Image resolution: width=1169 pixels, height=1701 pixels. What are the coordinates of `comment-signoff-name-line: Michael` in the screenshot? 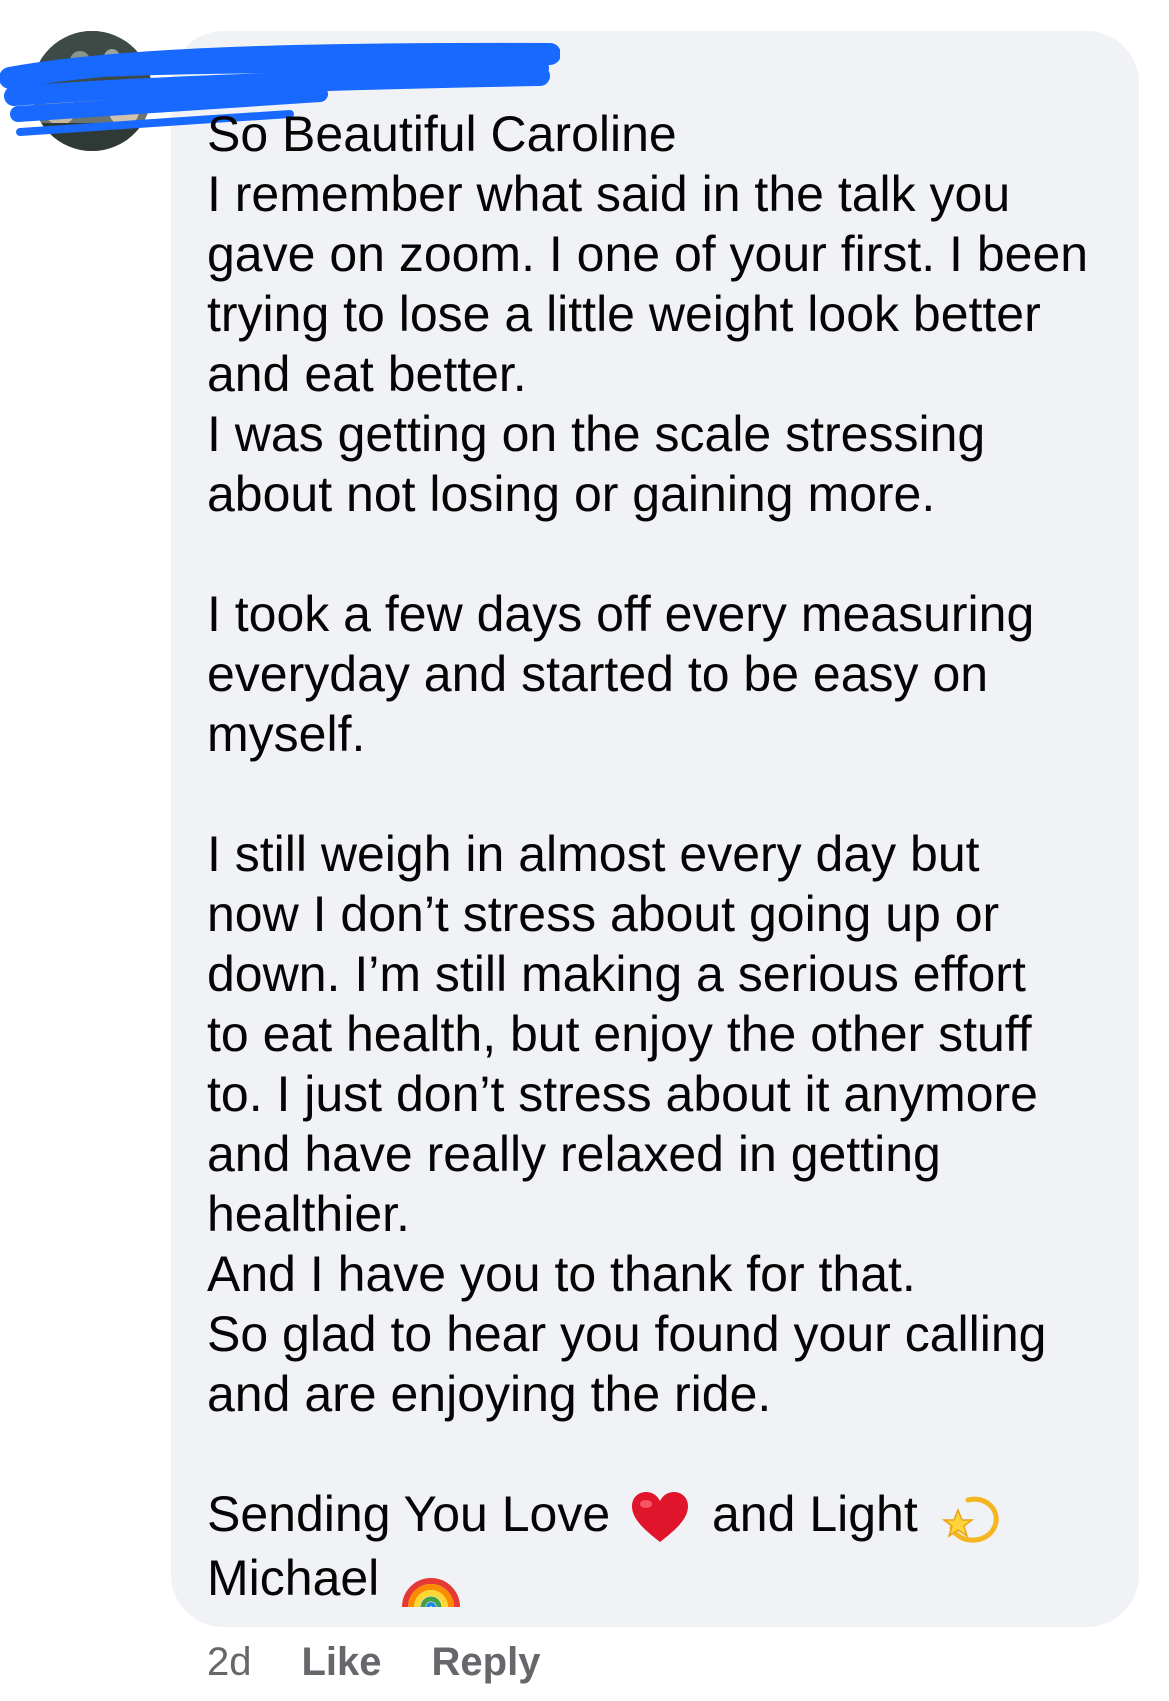 It's located at (667, 1578).